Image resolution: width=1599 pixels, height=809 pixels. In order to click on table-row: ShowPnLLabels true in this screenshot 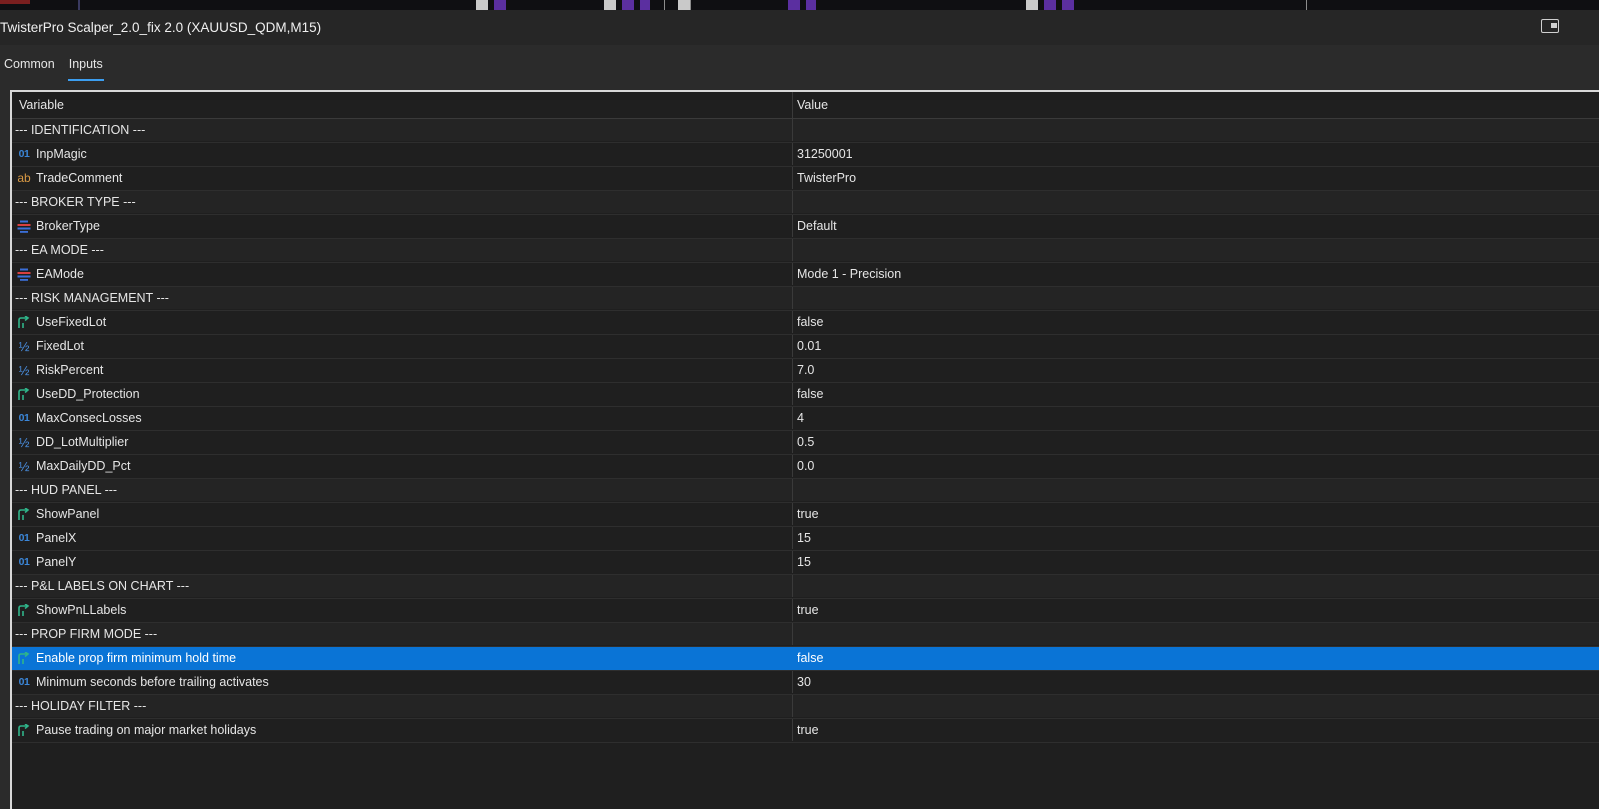, I will do `click(805, 611)`.